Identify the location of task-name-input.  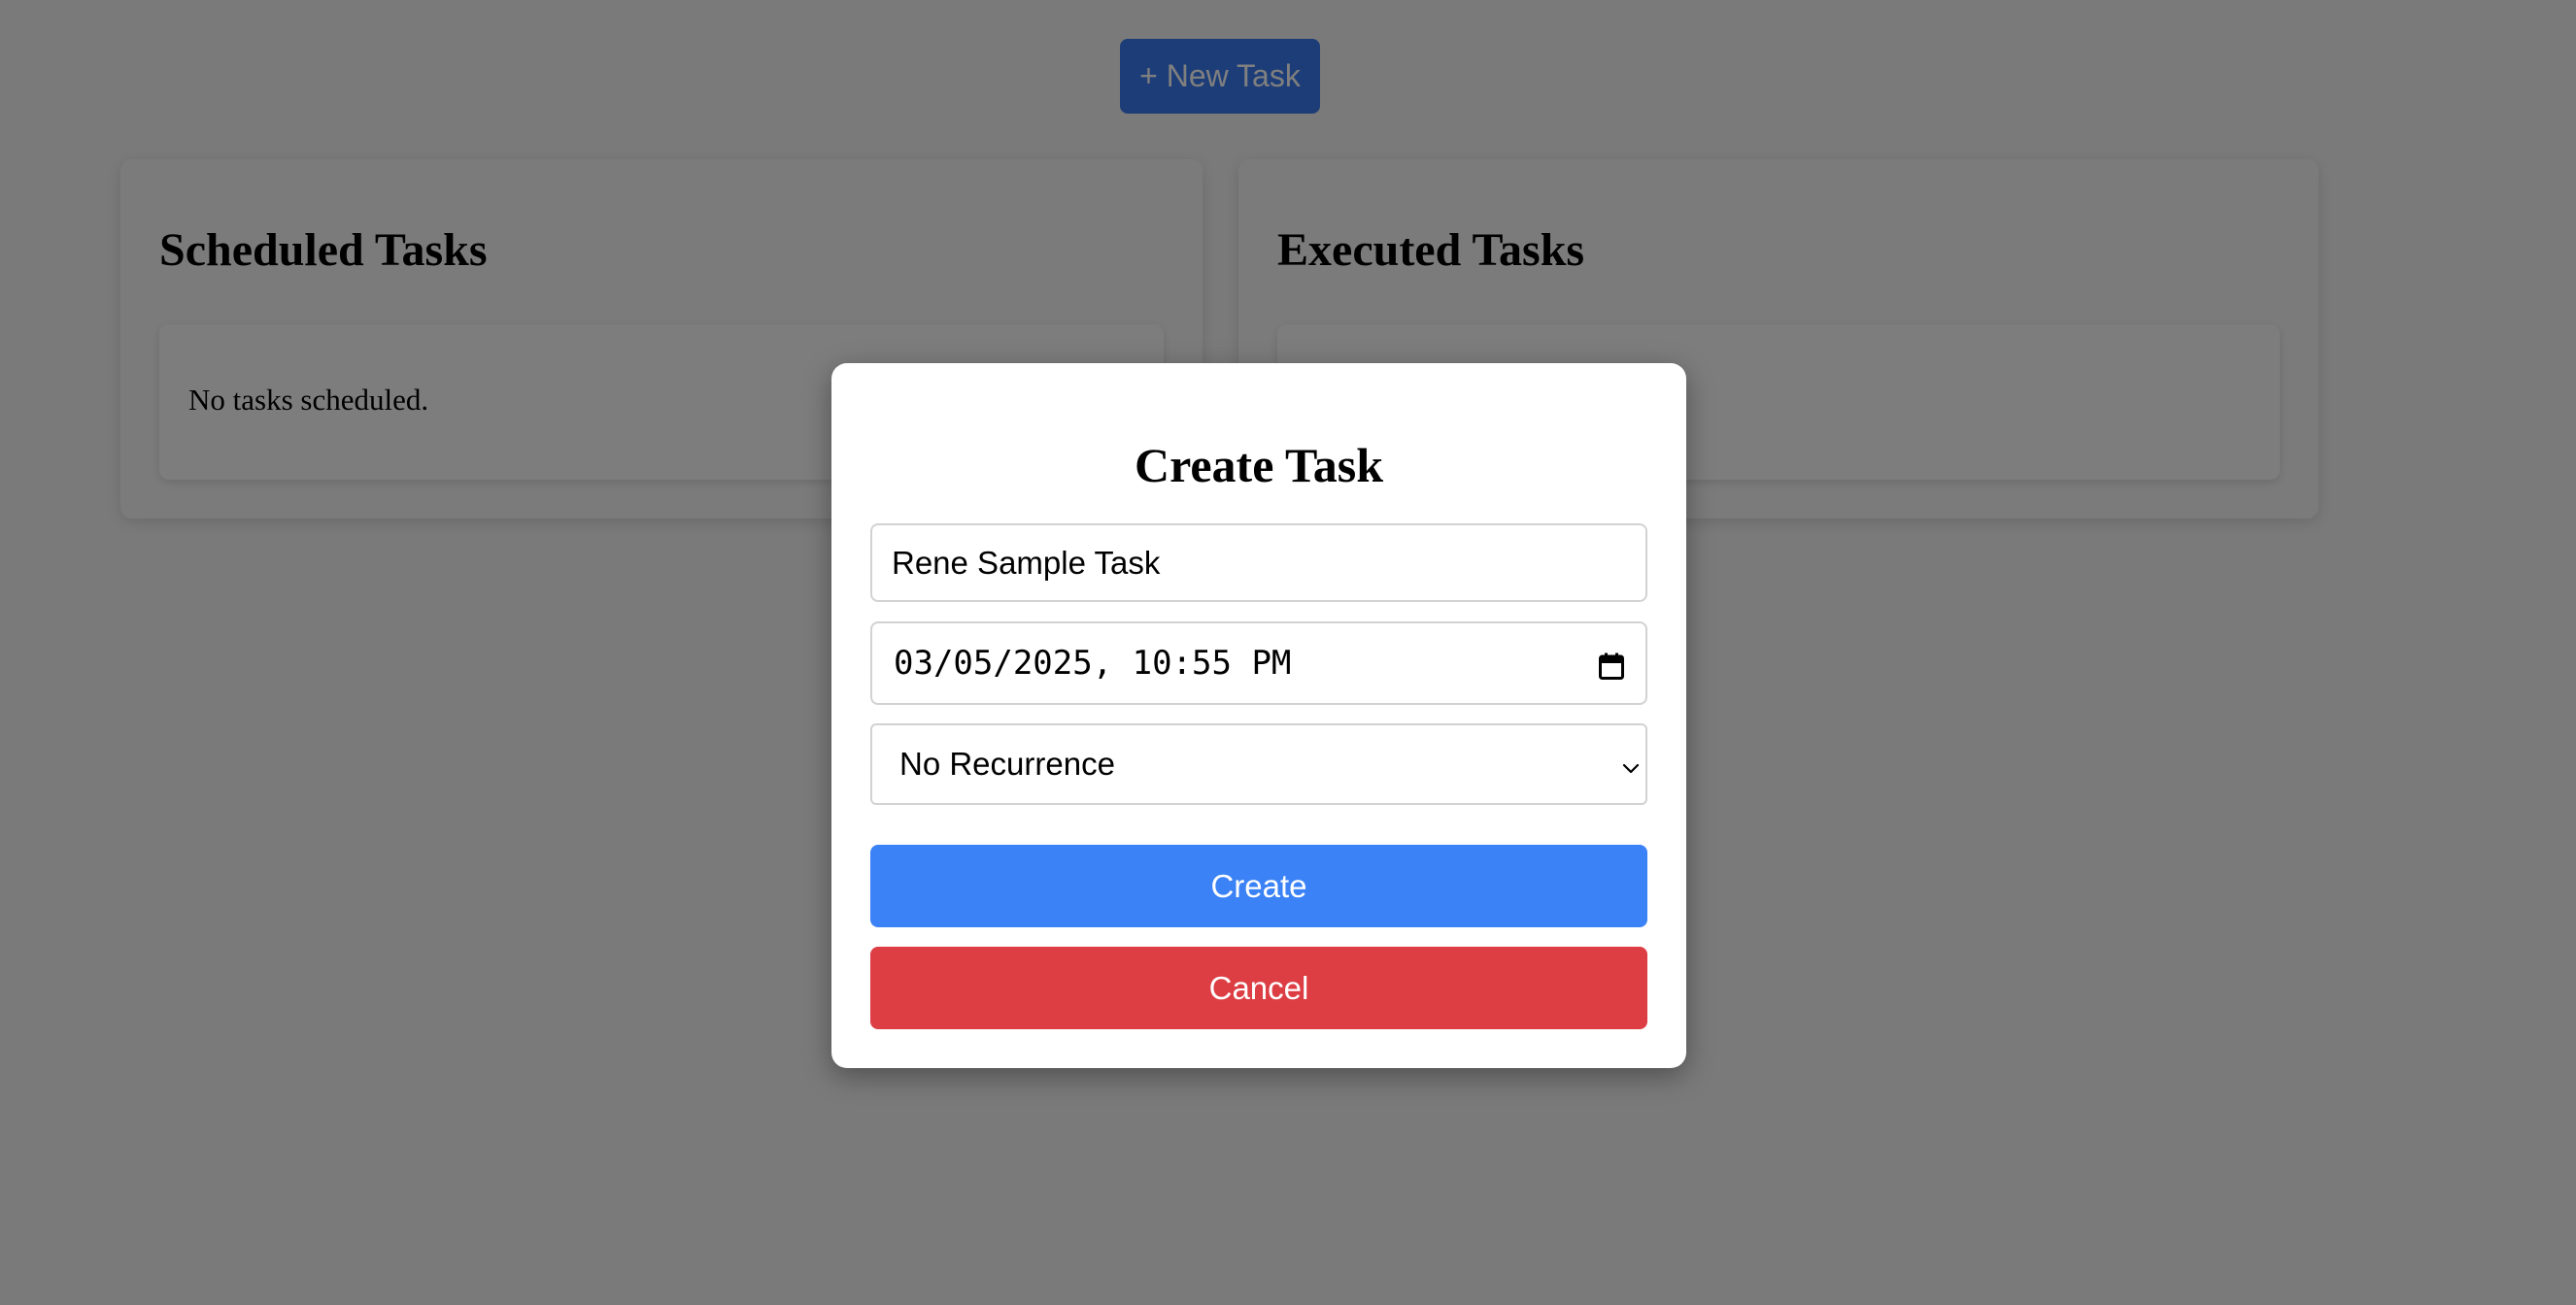
(1268, 563).